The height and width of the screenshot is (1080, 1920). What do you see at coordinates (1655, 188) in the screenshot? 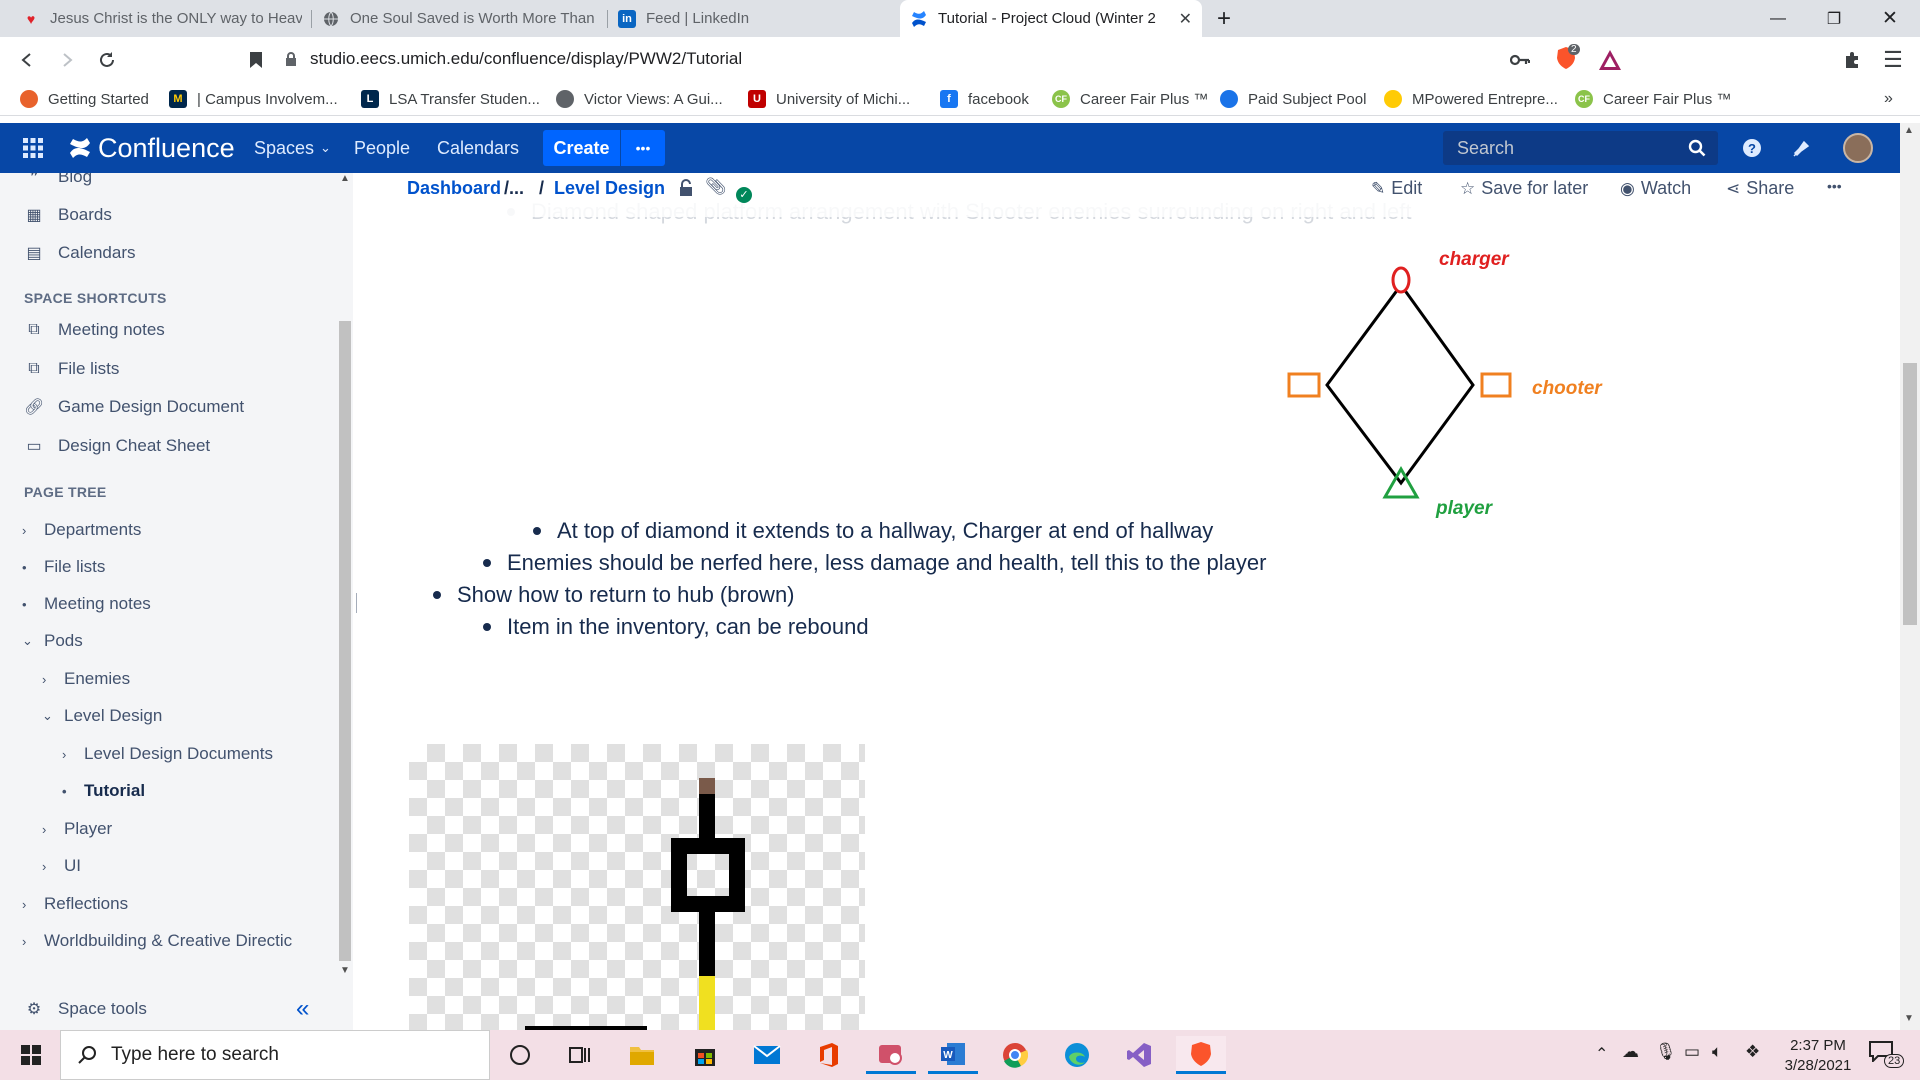
I see `watch-button: ◉ Watch` at bounding box center [1655, 188].